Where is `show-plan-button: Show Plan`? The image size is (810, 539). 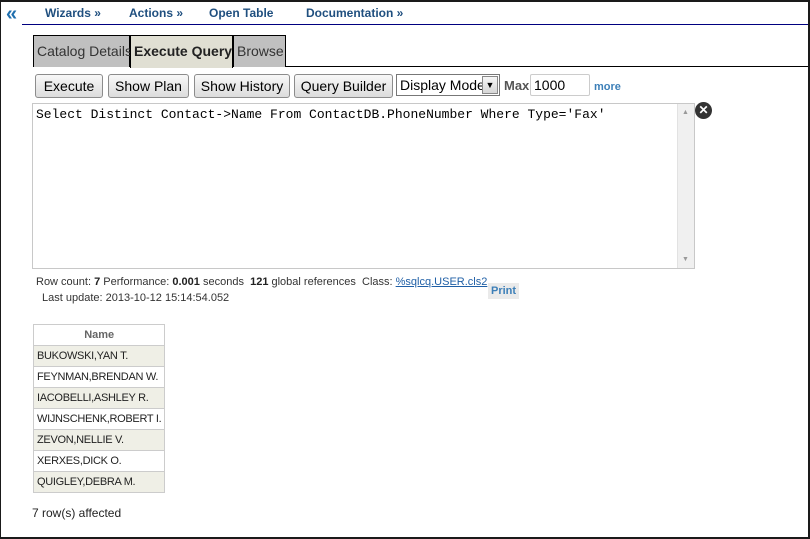 show-plan-button: Show Plan is located at coordinates (148, 86).